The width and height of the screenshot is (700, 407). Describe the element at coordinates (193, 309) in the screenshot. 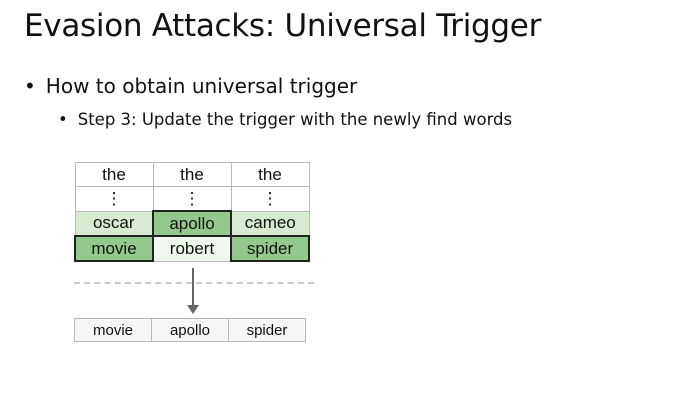

I see `down-arrow-icon` at that location.